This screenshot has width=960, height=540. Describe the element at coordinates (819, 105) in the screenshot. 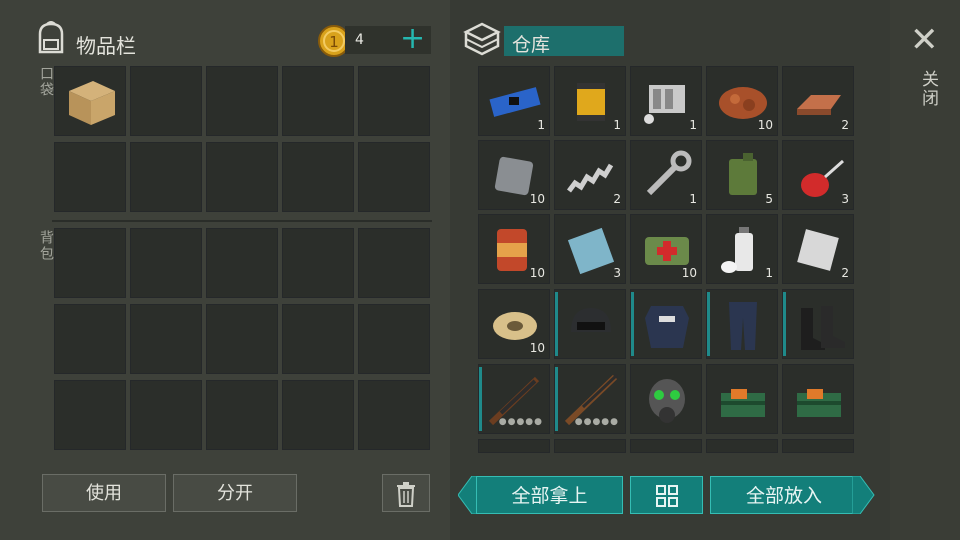

I see `copper-ingot-icon` at that location.